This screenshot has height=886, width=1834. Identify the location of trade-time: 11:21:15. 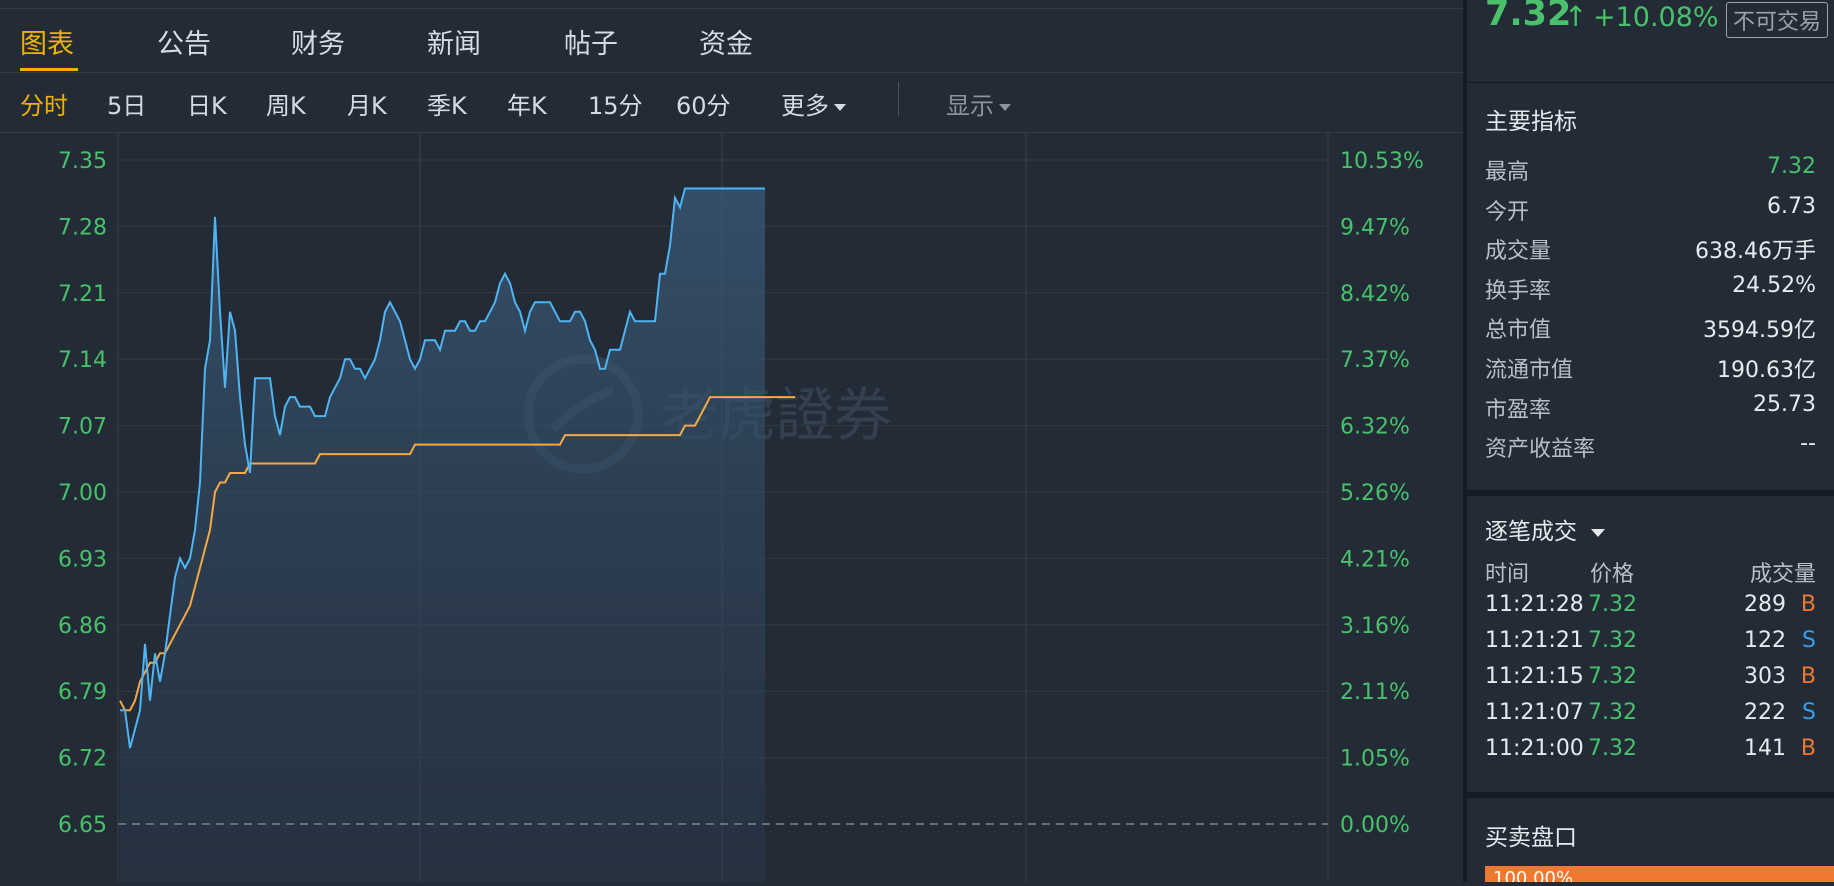
(1534, 676).